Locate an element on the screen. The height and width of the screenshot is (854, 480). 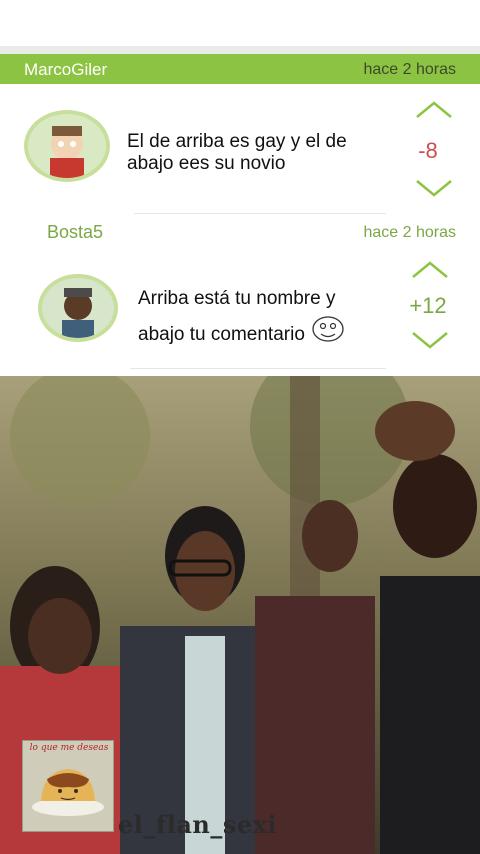
comment-2-score: +12 is located at coordinates (428, 305).